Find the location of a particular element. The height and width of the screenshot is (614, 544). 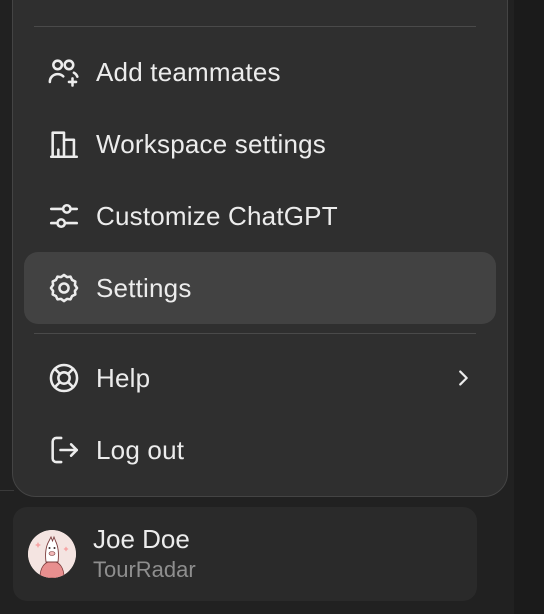

add-teammates-icon is located at coordinates (64, 72).